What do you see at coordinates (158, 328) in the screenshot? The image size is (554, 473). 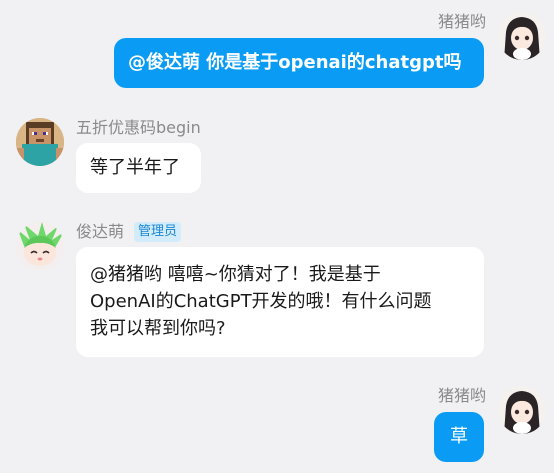 I see `message-line: 我可以帮到你吗?` at bounding box center [158, 328].